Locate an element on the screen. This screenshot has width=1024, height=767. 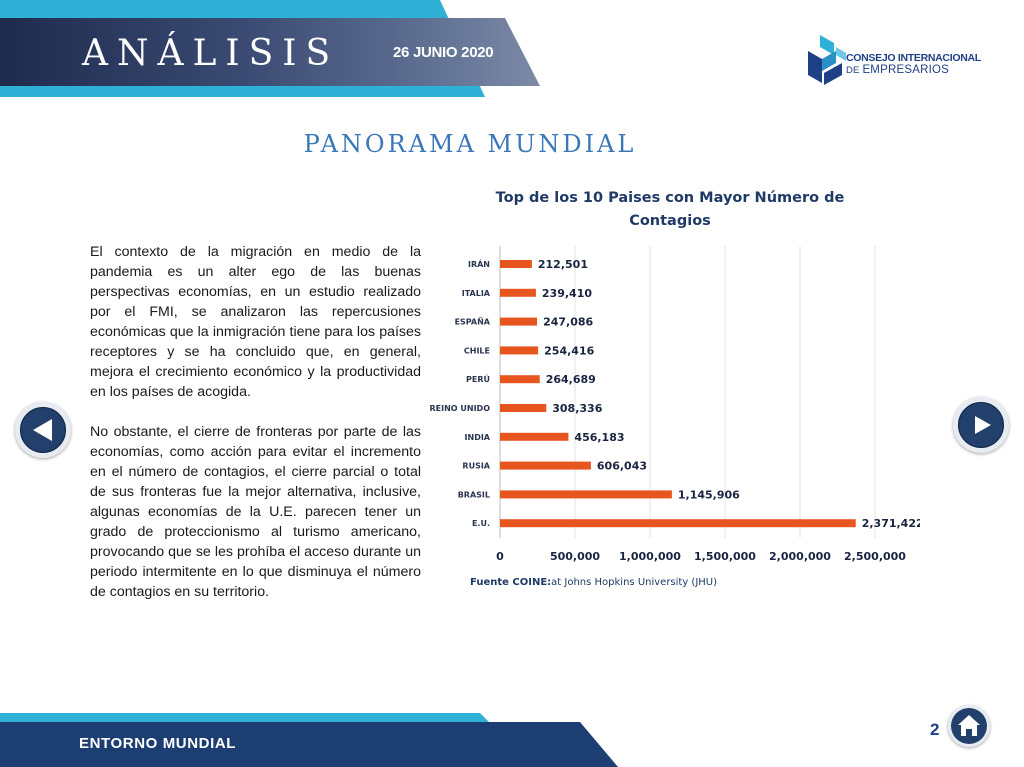
page-title: PANORAMA MUNDIAL is located at coordinates (470, 144).